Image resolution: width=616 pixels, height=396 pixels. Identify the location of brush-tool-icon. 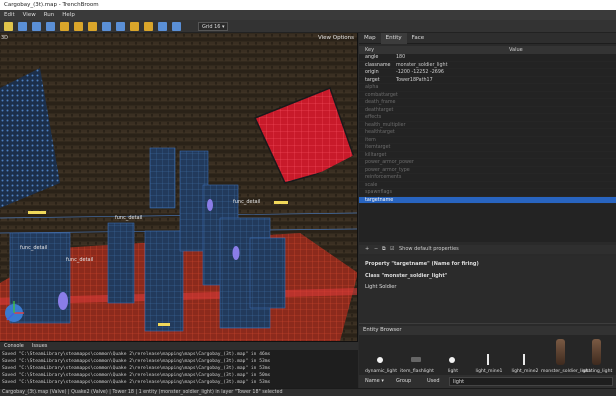
(92, 26).